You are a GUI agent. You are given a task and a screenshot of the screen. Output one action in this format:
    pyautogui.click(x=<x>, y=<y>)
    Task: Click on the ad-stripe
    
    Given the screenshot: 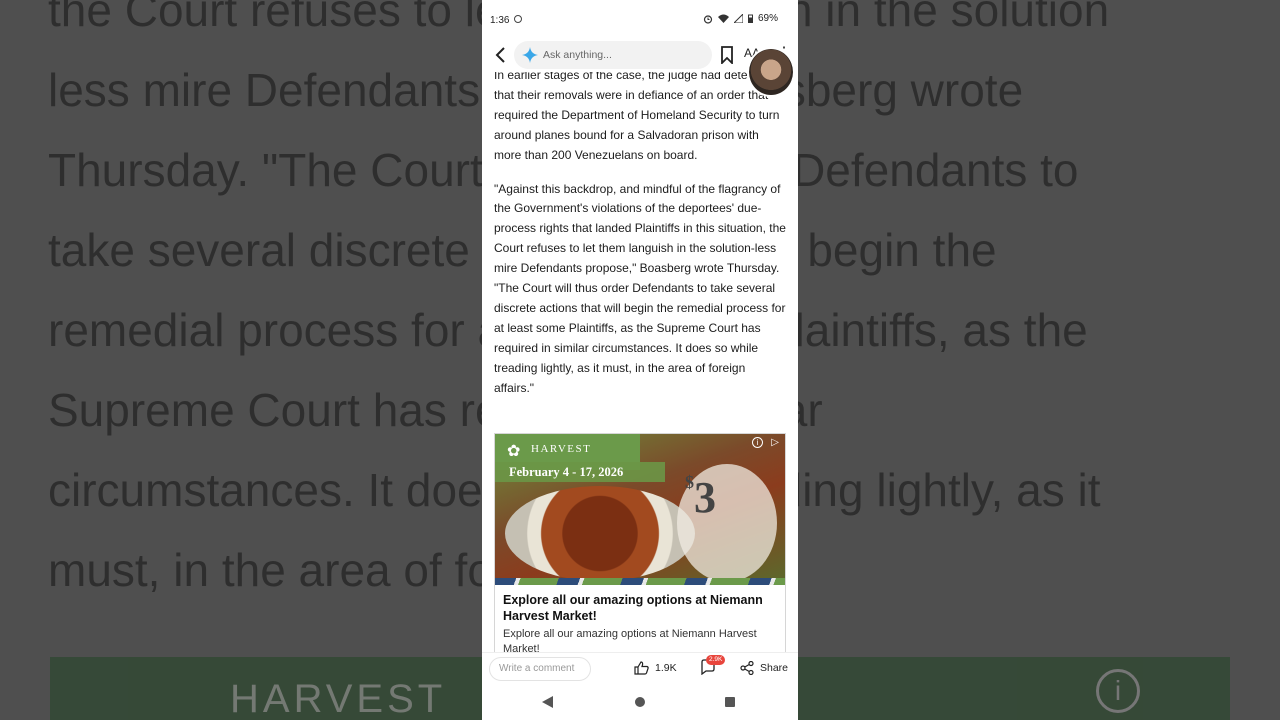 What is the action you would take?
    pyautogui.click(x=640, y=581)
    